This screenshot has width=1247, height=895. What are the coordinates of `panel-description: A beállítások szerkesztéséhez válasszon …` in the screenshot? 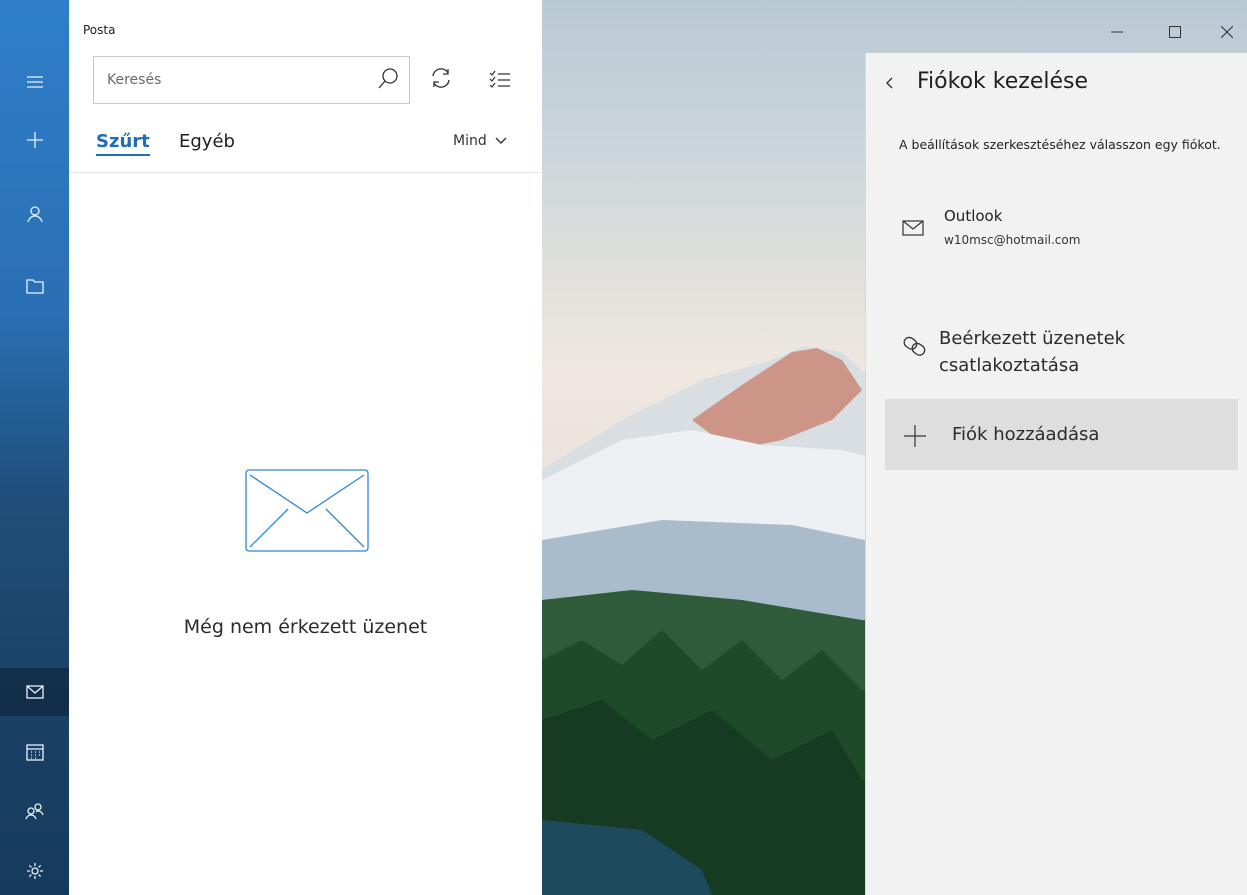 It's located at (1060, 144).